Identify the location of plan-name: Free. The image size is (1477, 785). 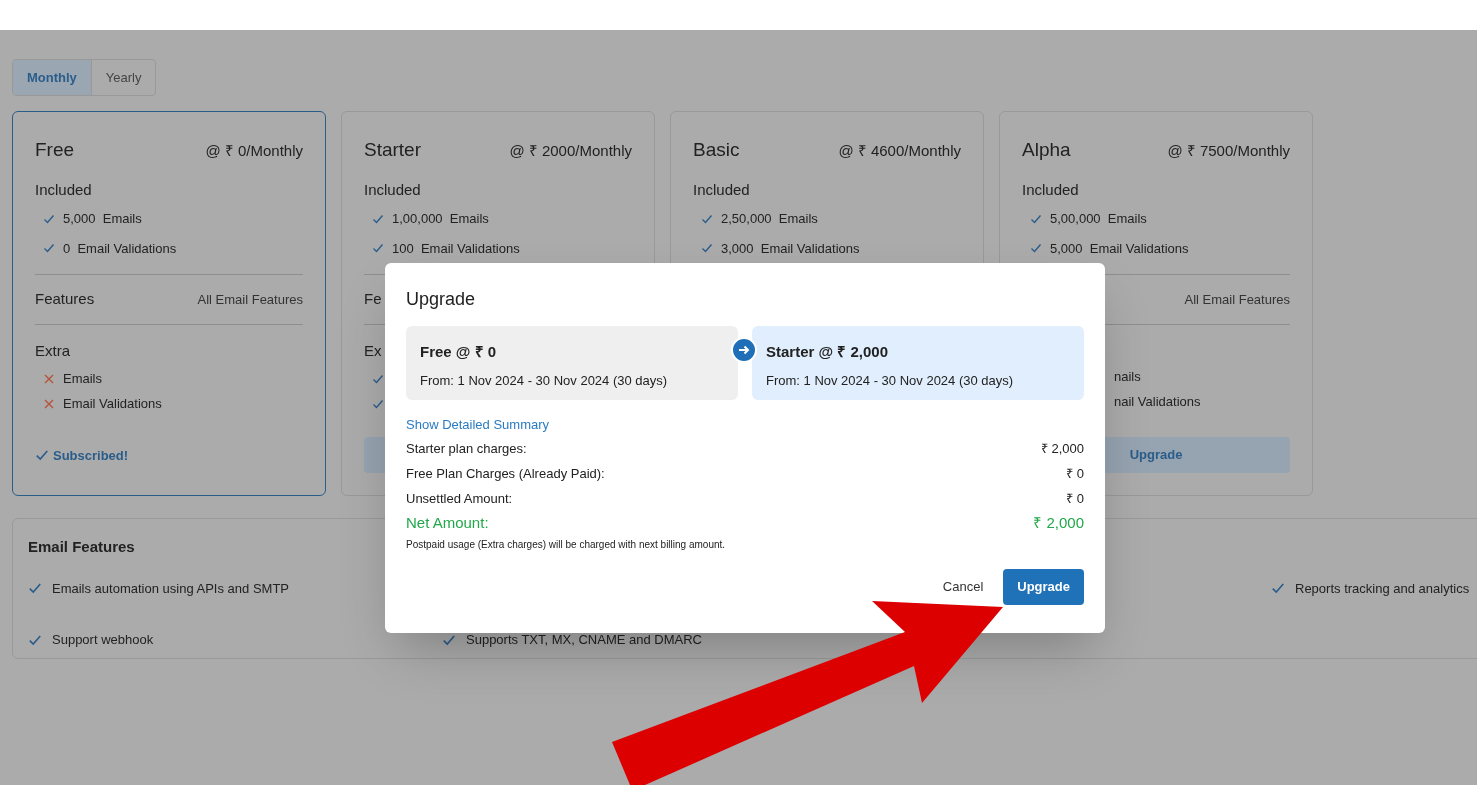
(55, 150).